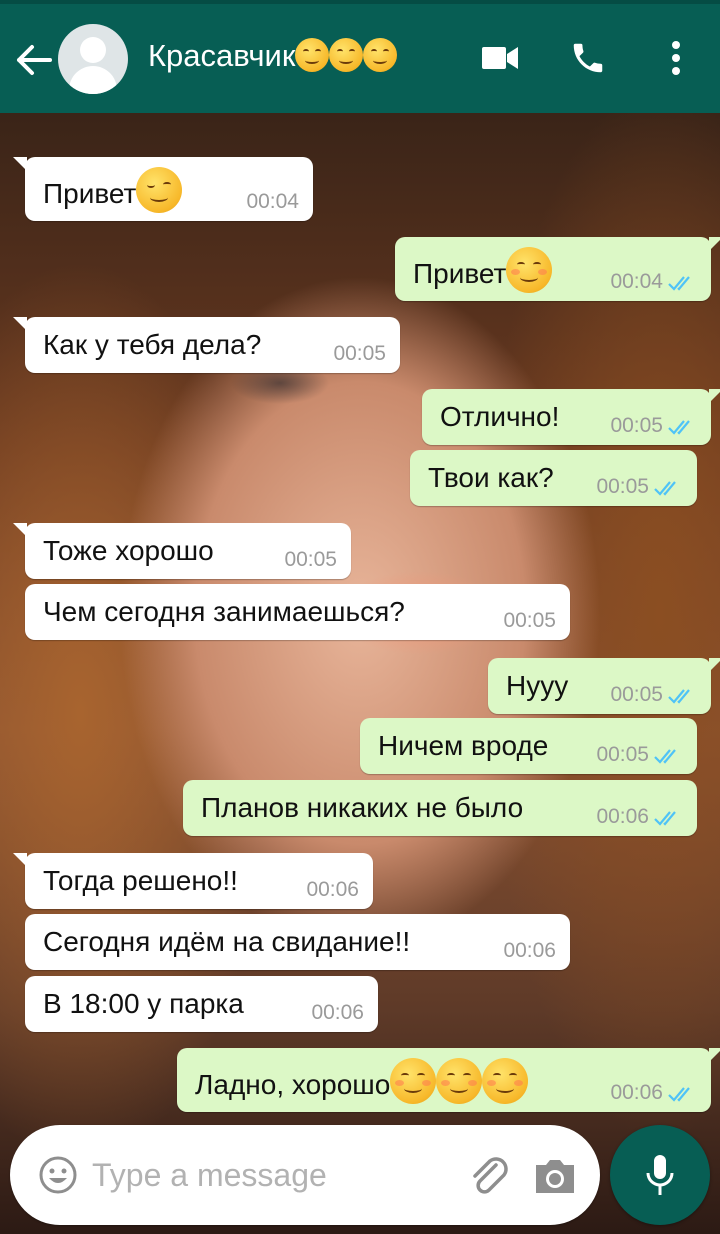 The height and width of the screenshot is (1234, 720). I want to click on incoming-message: Чем сегодня занимаешься? 00:05, so click(297, 612).